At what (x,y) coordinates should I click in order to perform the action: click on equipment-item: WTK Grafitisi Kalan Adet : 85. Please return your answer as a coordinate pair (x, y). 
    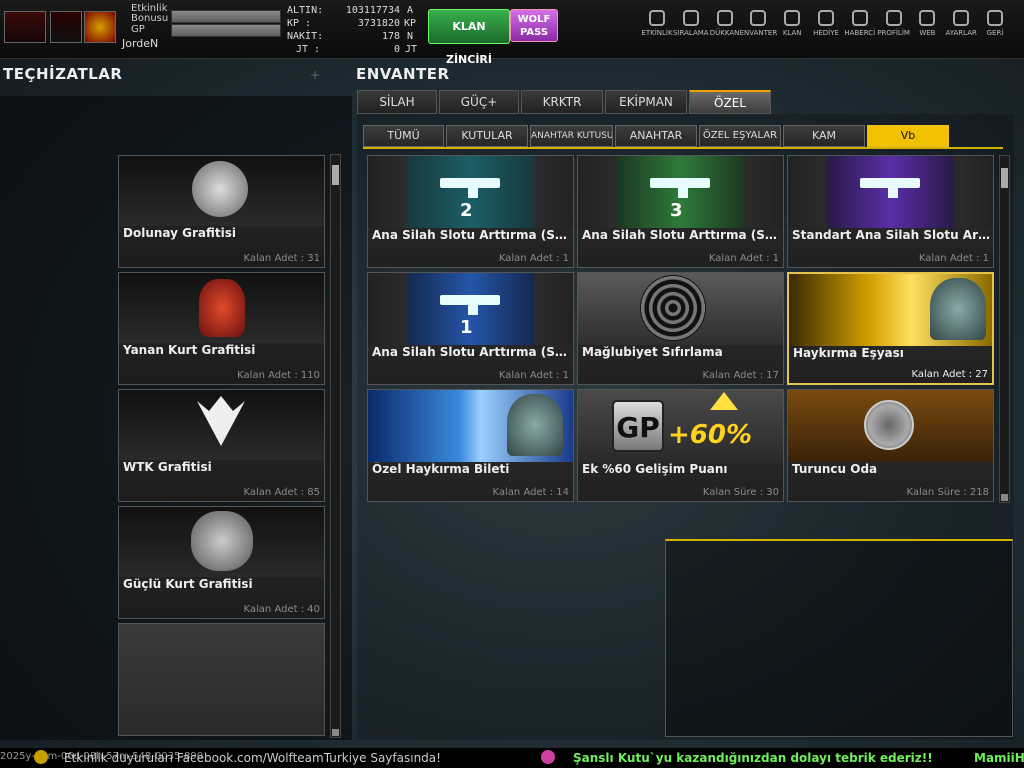
    Looking at the image, I should click on (221, 445).